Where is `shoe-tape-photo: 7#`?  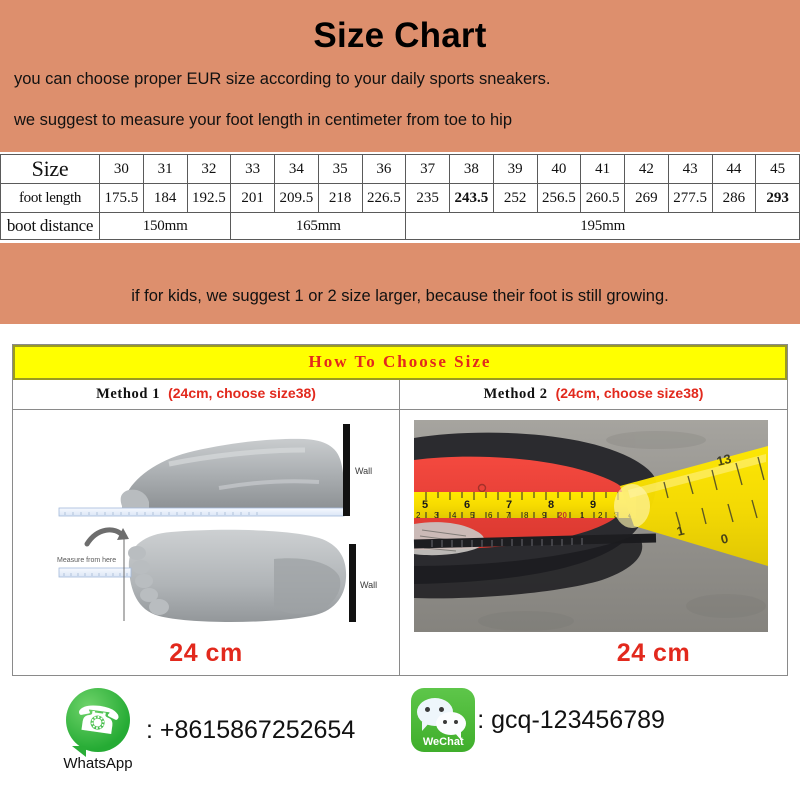 shoe-tape-photo: 7# is located at coordinates (593, 527).